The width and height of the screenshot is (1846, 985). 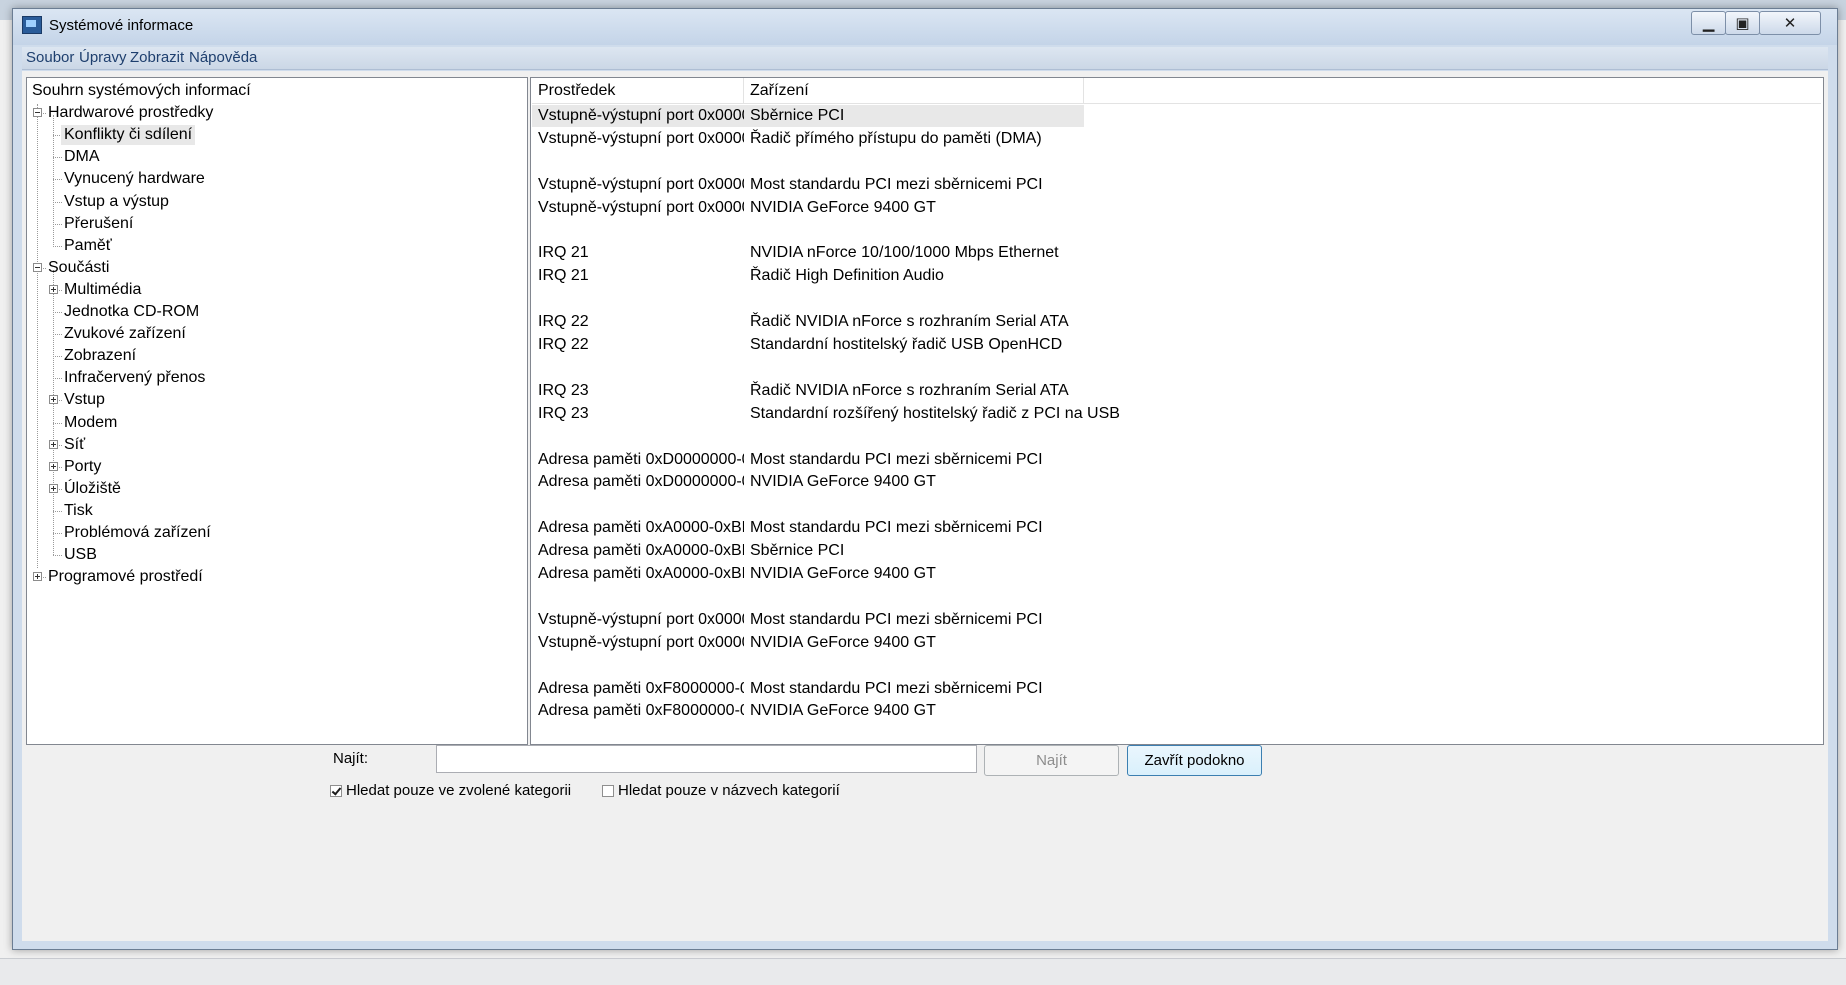 What do you see at coordinates (276, 268) in the screenshot?
I see `tree-item: Součásti` at bounding box center [276, 268].